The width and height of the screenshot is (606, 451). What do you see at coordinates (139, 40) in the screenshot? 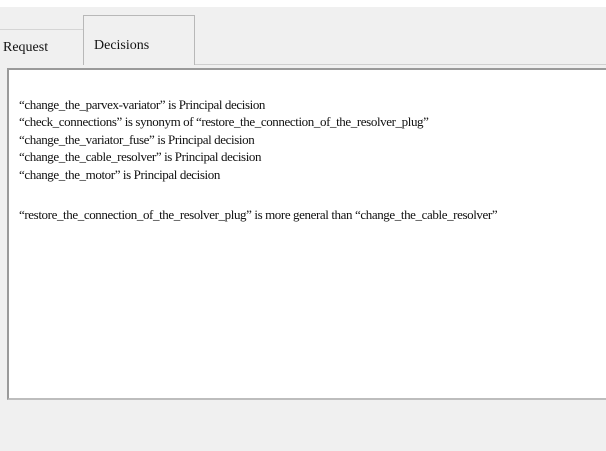
I see `tab-decisions: Decisions` at bounding box center [139, 40].